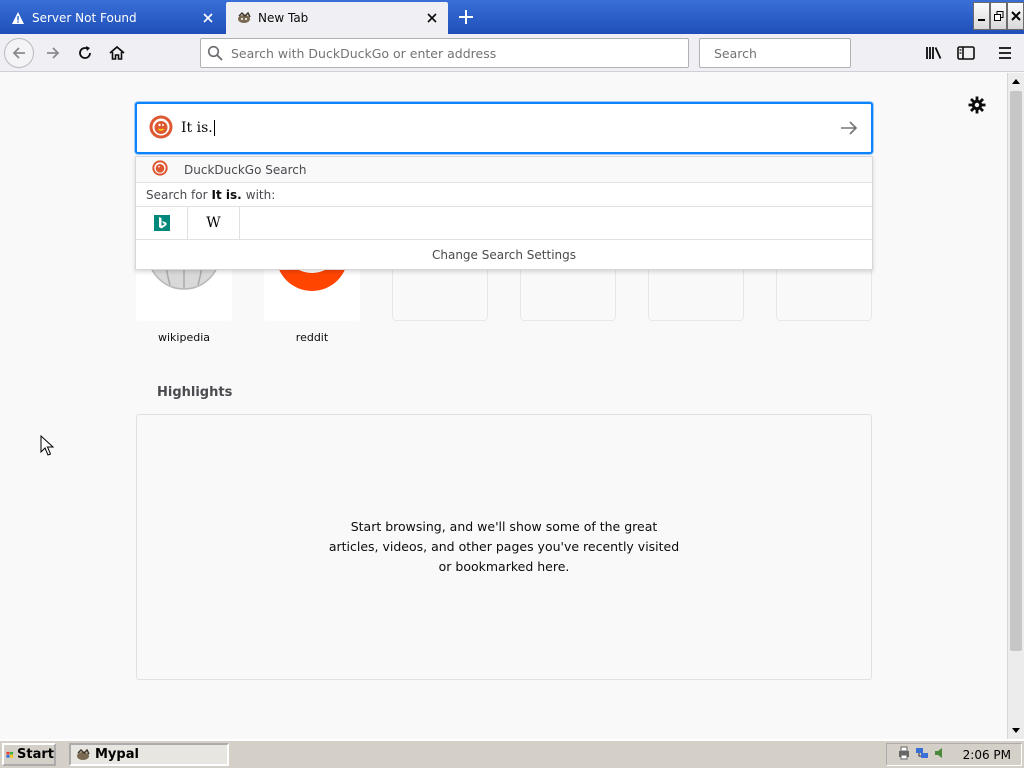 Image resolution: width=1024 pixels, height=768 pixels. I want to click on forward-arrow-icon, so click(53, 53).